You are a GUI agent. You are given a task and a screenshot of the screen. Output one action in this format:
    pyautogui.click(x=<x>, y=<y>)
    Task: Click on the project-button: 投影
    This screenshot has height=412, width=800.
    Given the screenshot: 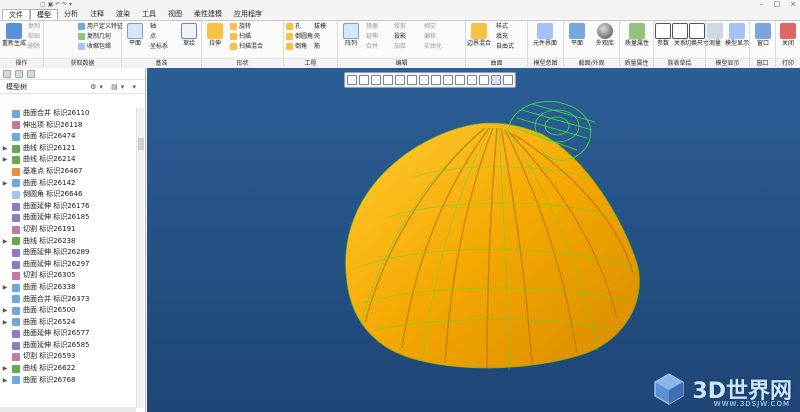 What is the action you would take?
    pyautogui.click(x=400, y=36)
    